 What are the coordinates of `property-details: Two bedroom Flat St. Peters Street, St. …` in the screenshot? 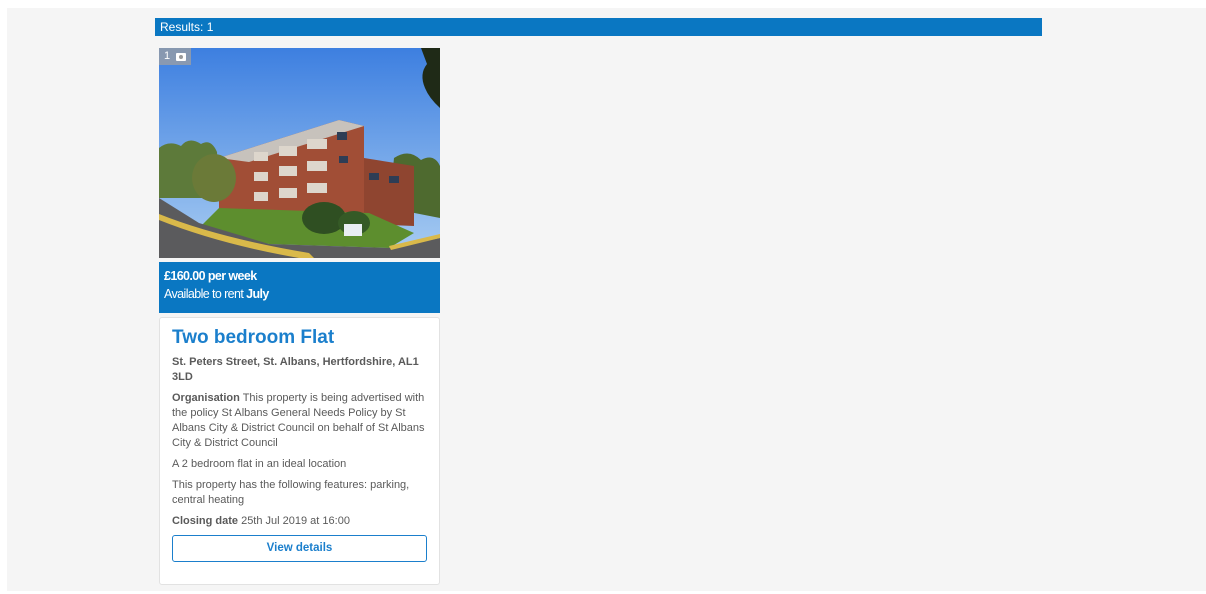 It's located at (299, 451).